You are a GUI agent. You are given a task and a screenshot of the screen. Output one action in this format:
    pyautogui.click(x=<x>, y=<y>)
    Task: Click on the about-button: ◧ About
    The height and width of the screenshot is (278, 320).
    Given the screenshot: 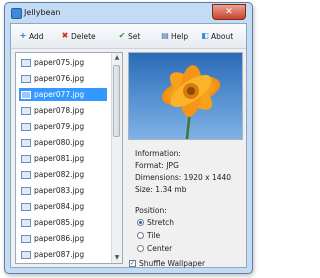 What is the action you would take?
    pyautogui.click(x=217, y=36)
    